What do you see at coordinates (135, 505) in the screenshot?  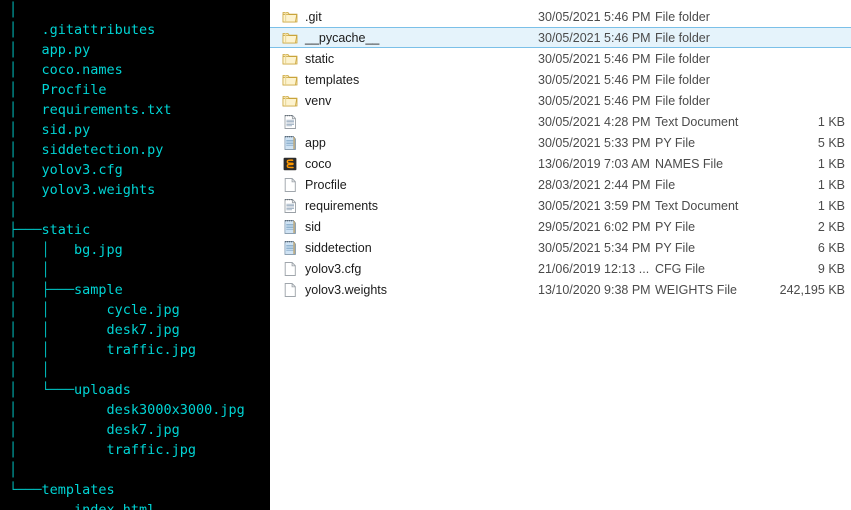 I see `tree-line: index.html` at bounding box center [135, 505].